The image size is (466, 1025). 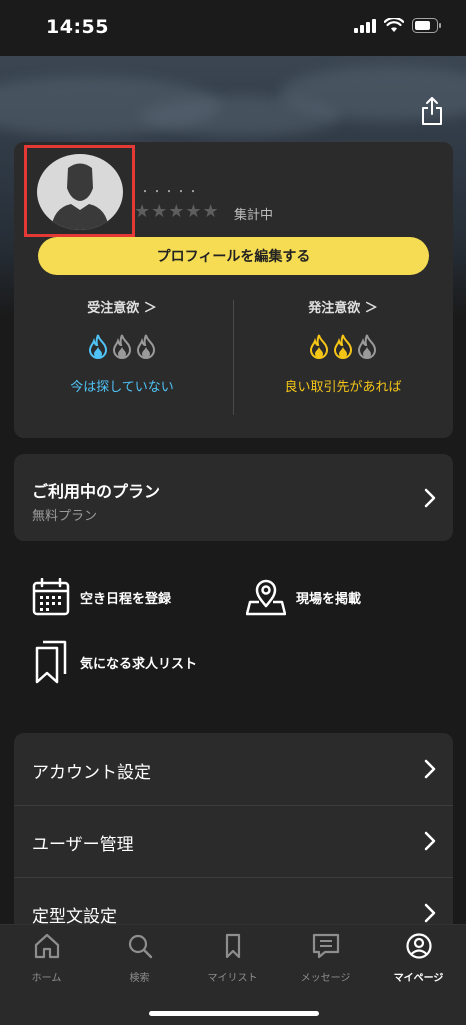 I want to click on user-circle-icon, so click(x=418, y=946).